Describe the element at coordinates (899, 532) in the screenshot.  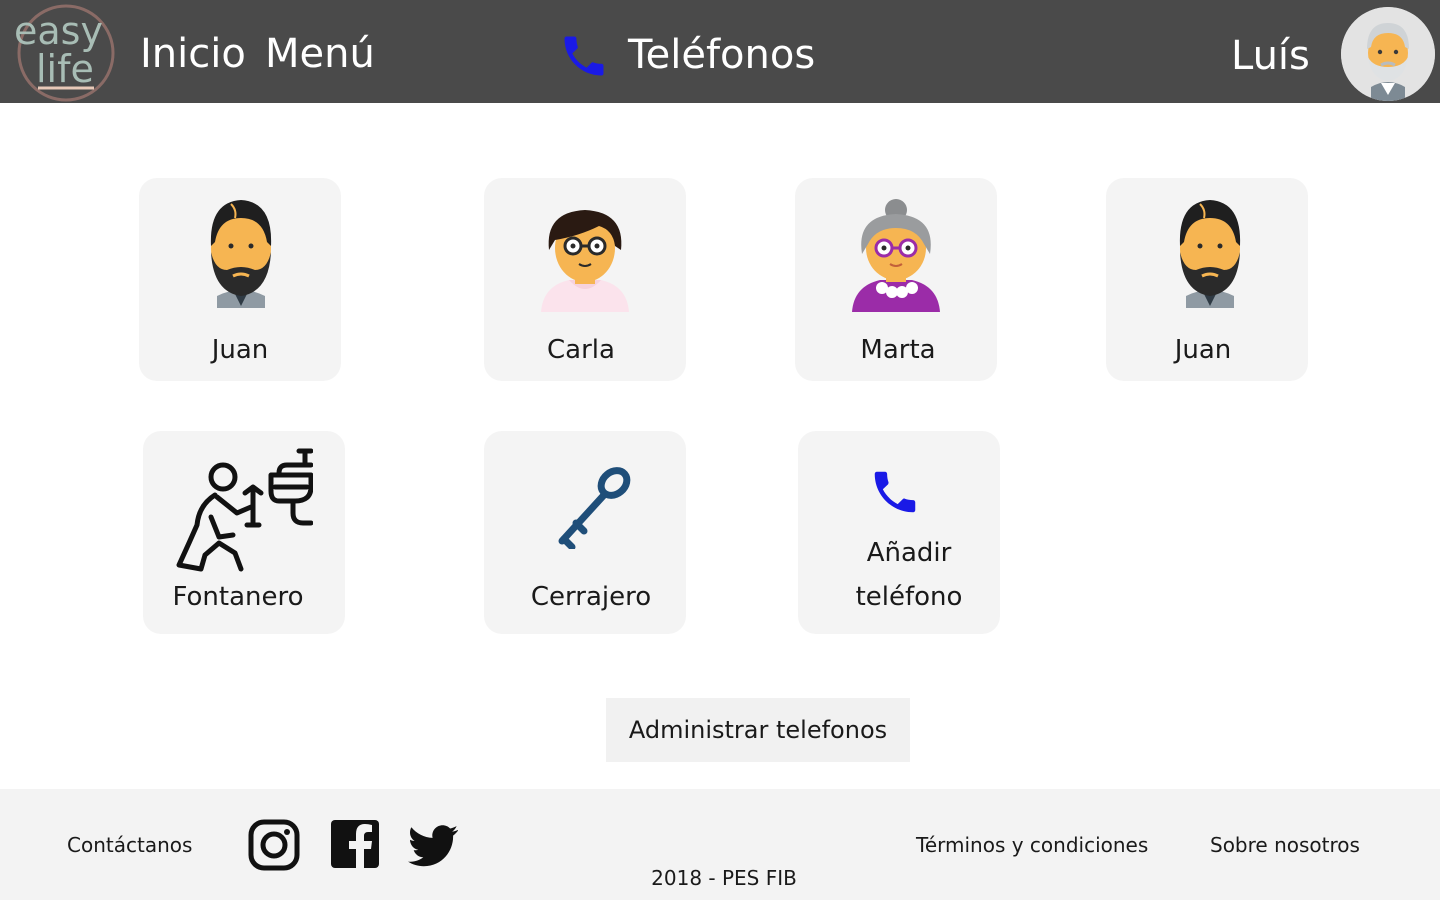
I see `add-phone-card: Añadir teléfono` at that location.